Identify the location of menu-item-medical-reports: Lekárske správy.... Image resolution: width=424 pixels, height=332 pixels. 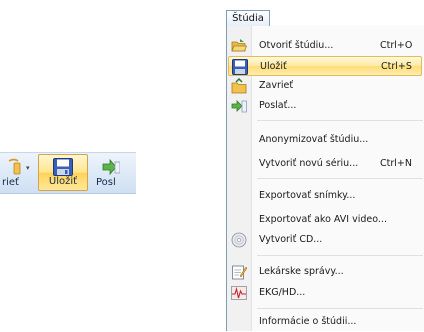
(325, 272).